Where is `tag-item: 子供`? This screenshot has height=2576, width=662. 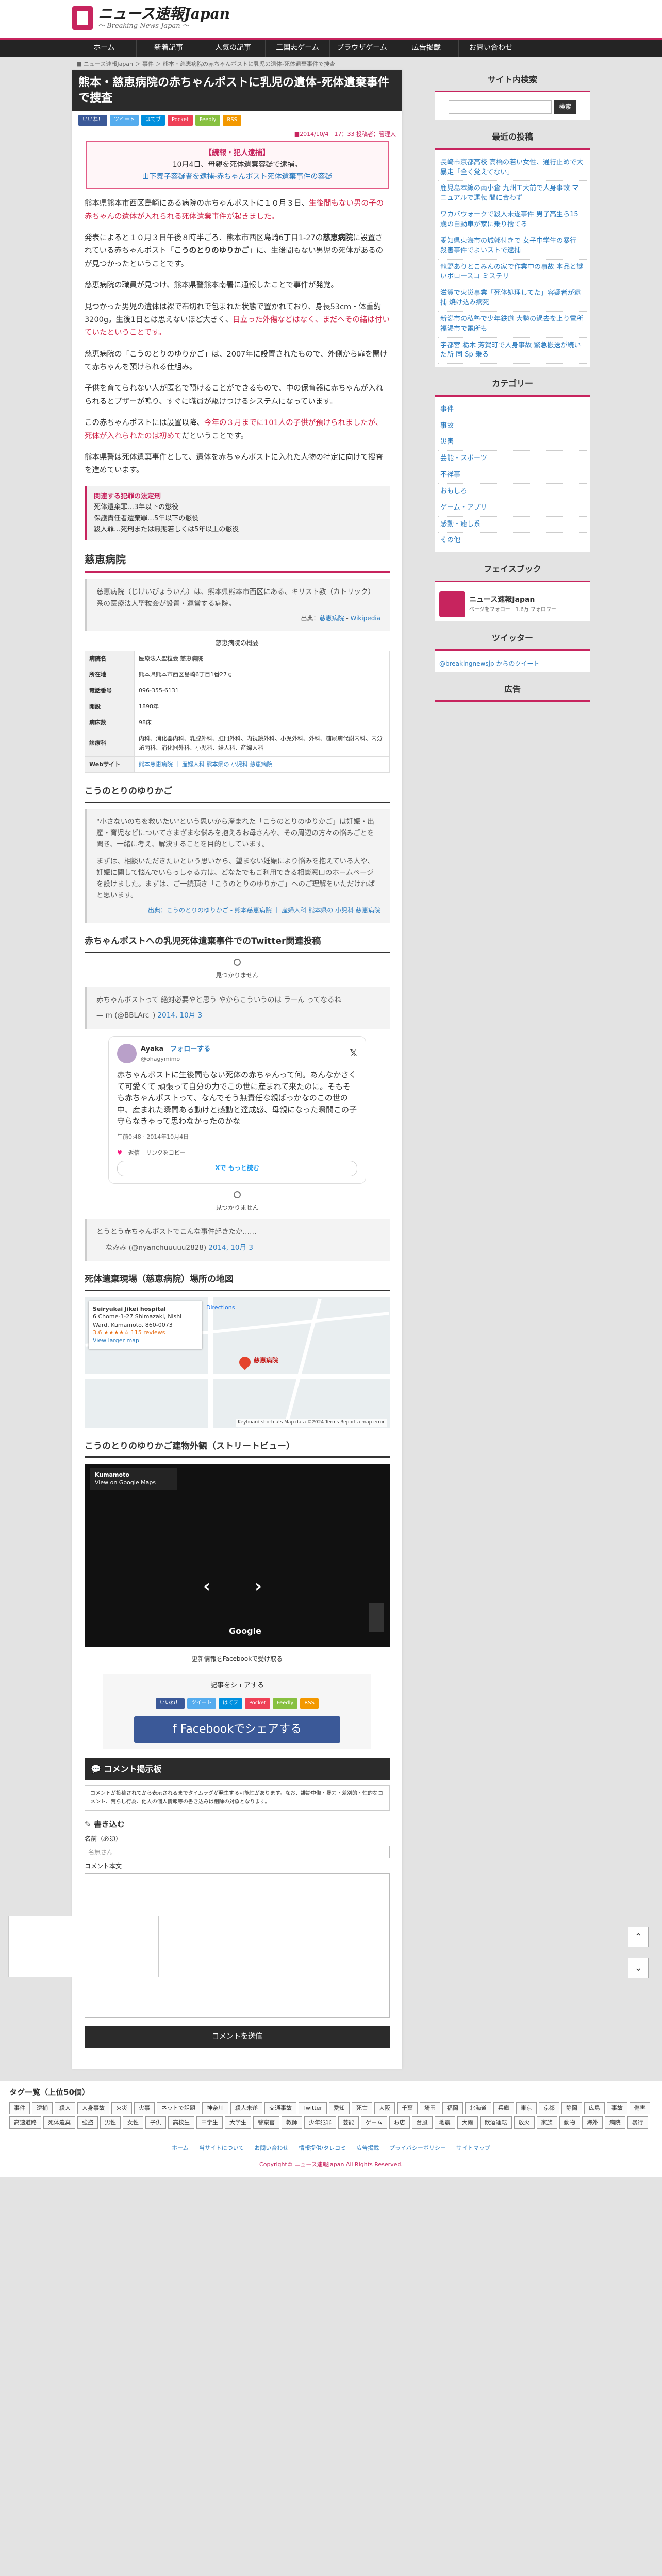
tag-item: 子供 is located at coordinates (155, 2122).